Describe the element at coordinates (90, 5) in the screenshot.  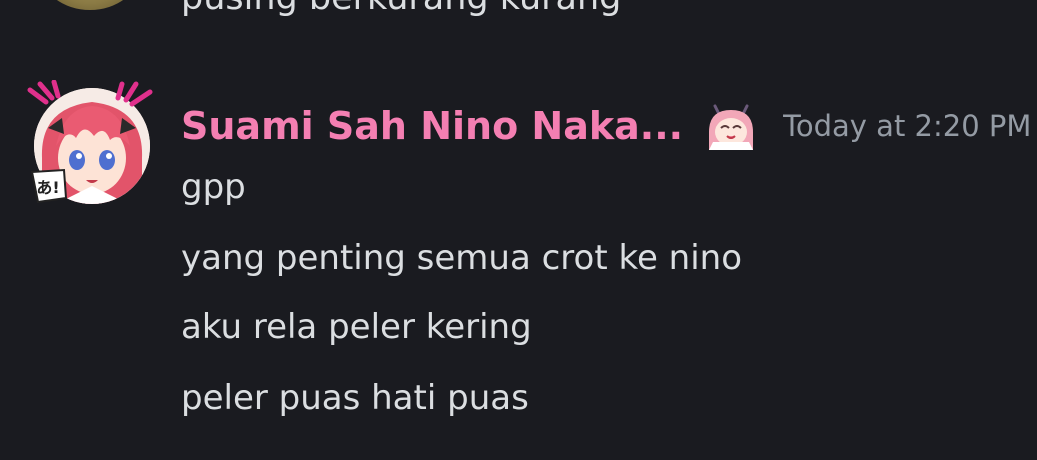
I see `previous-author-avatar` at that location.